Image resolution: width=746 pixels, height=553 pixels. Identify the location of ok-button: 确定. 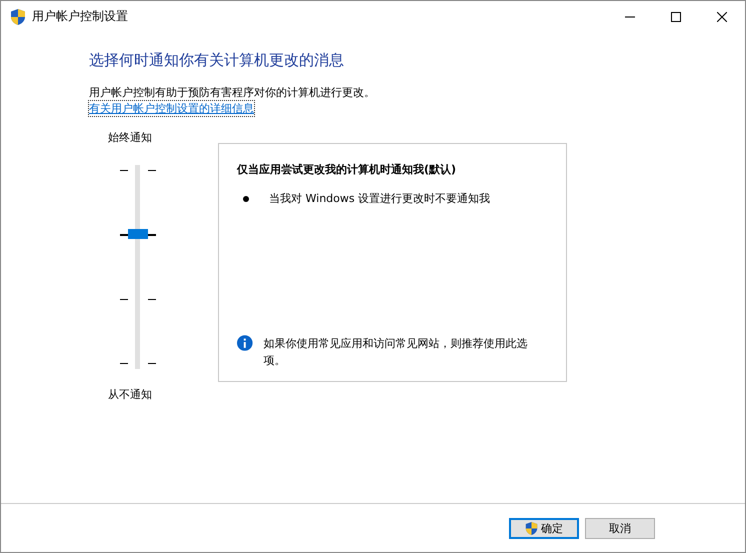
(544, 528).